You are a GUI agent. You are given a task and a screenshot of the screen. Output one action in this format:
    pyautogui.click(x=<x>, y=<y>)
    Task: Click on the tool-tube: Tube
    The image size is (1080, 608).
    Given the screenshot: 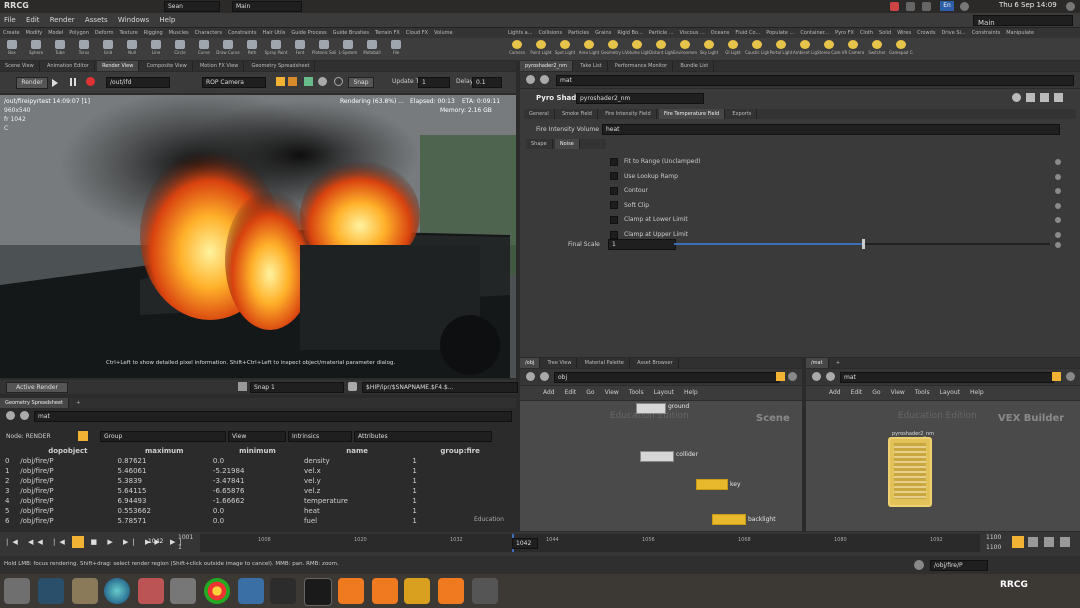 What is the action you would take?
    pyautogui.click(x=60, y=49)
    